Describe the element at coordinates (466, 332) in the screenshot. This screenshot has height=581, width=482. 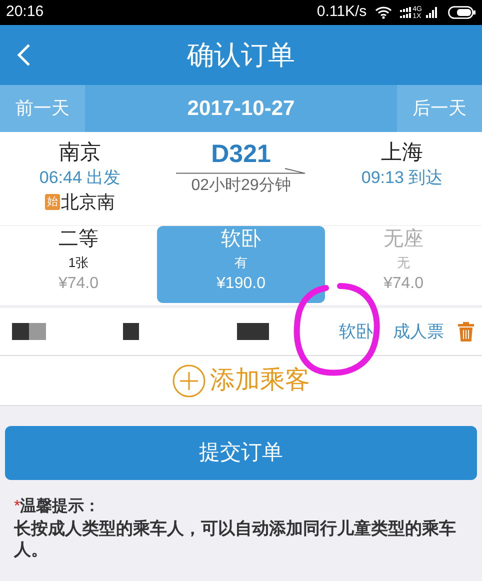
I see `trash-icon` at that location.